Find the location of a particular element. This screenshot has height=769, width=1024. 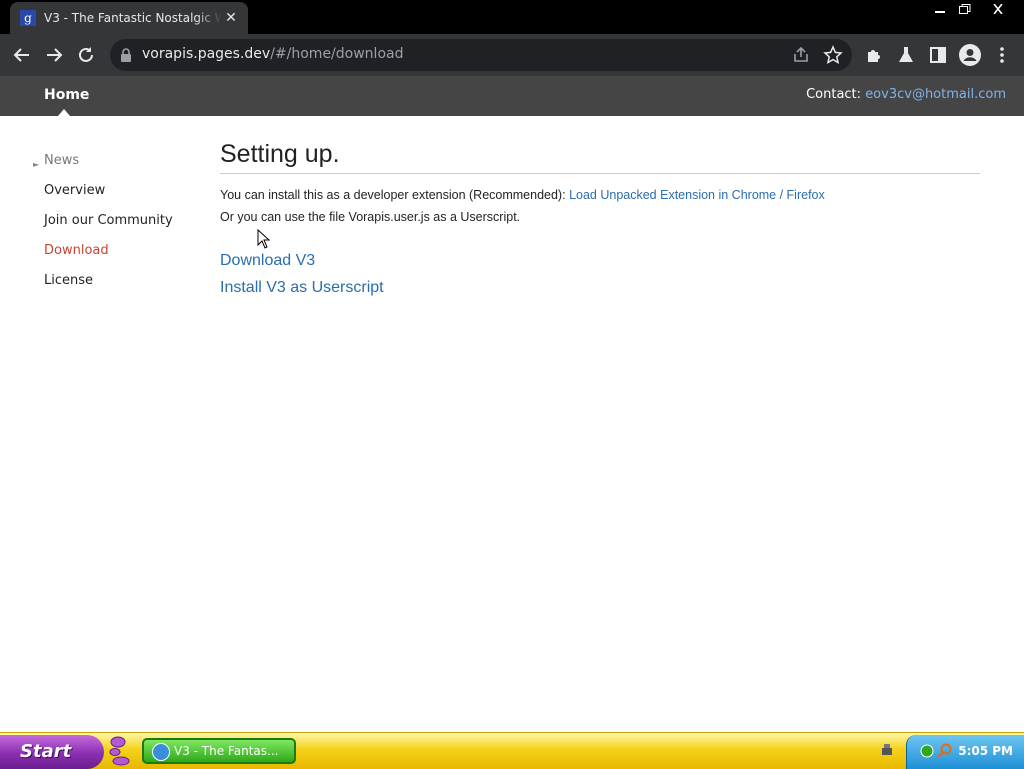

taskbar: Start V3 - The Fantas... 5:05 PM is located at coordinates (512, 750).